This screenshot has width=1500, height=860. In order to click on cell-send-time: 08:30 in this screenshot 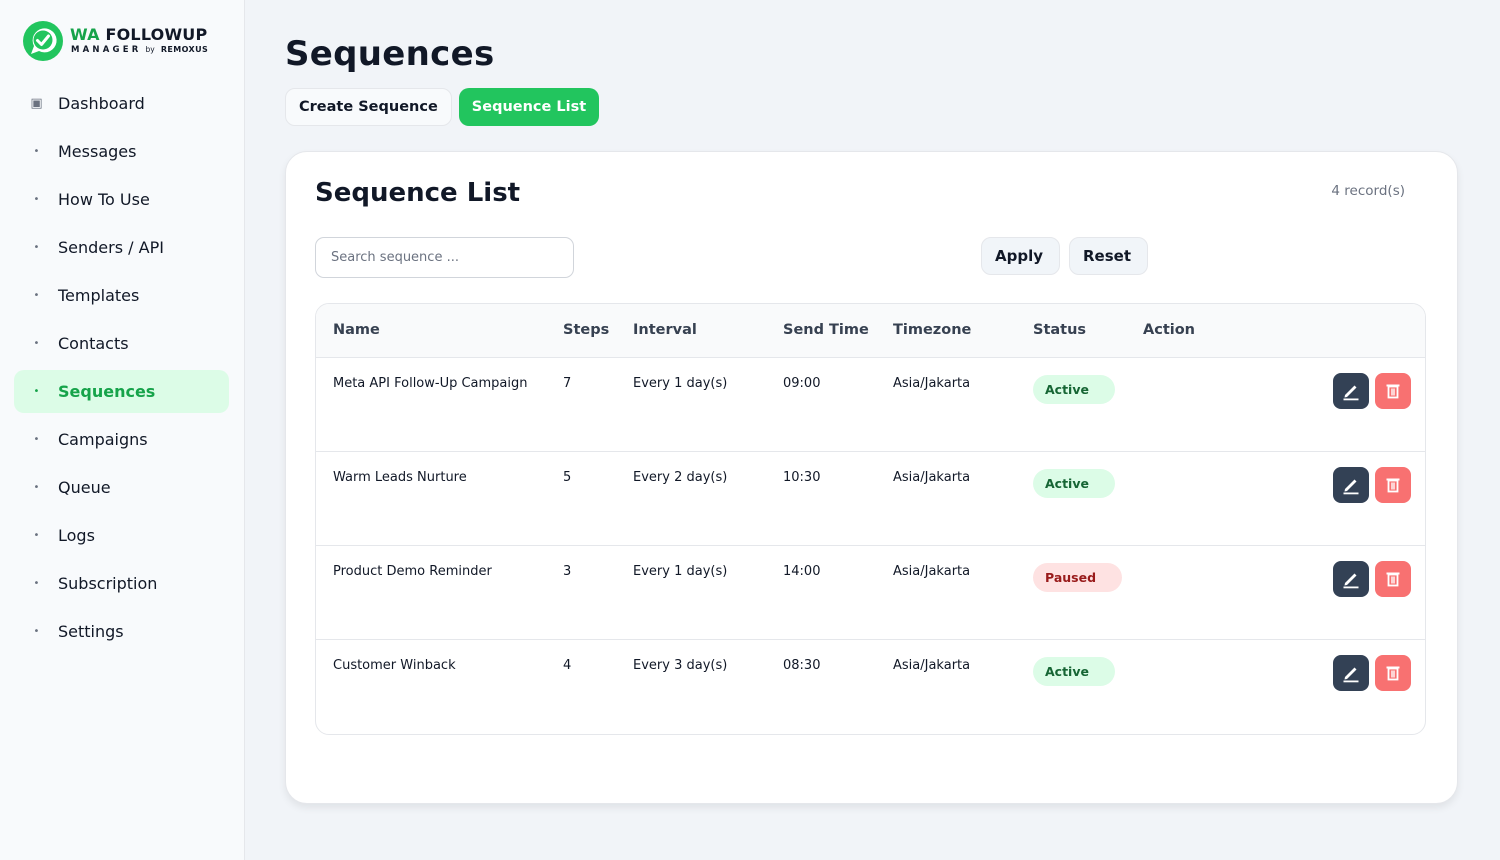, I will do `click(802, 665)`.